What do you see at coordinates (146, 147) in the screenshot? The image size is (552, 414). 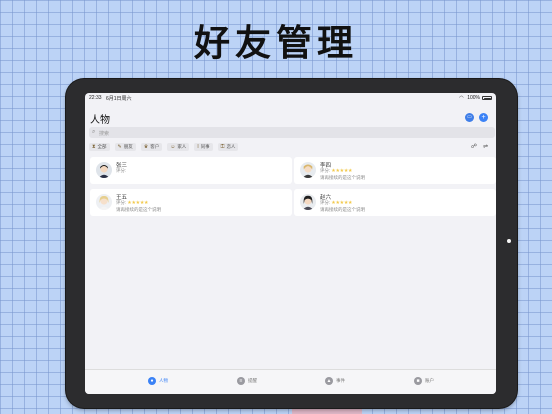 I see `trophy-icon: ♛` at bounding box center [146, 147].